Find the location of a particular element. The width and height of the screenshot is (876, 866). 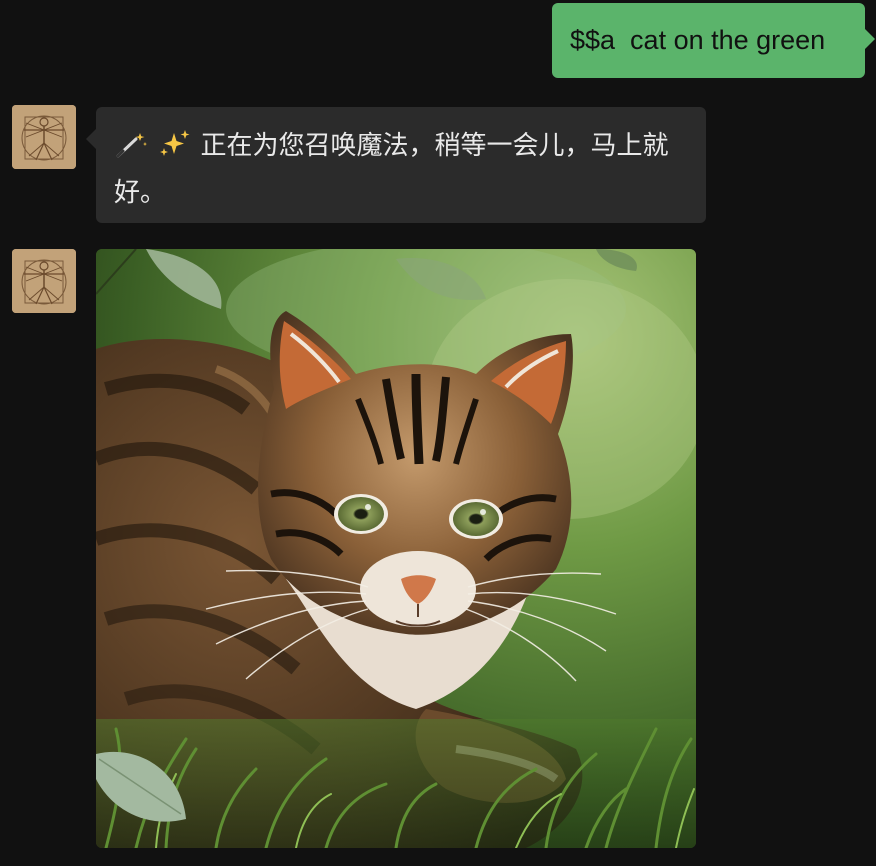

magic-wand-icon is located at coordinates (131, 151).